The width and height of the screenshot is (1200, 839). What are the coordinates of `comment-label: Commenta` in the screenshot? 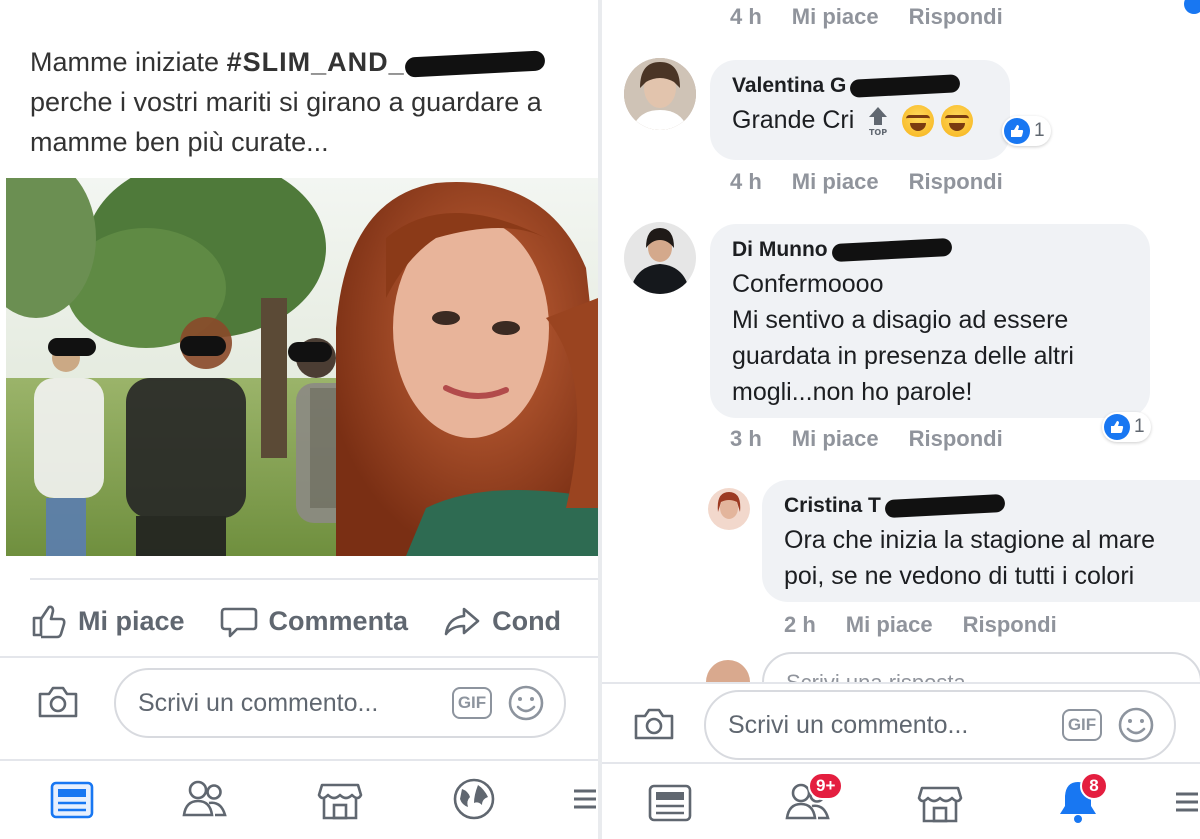 It's located at (338, 620).